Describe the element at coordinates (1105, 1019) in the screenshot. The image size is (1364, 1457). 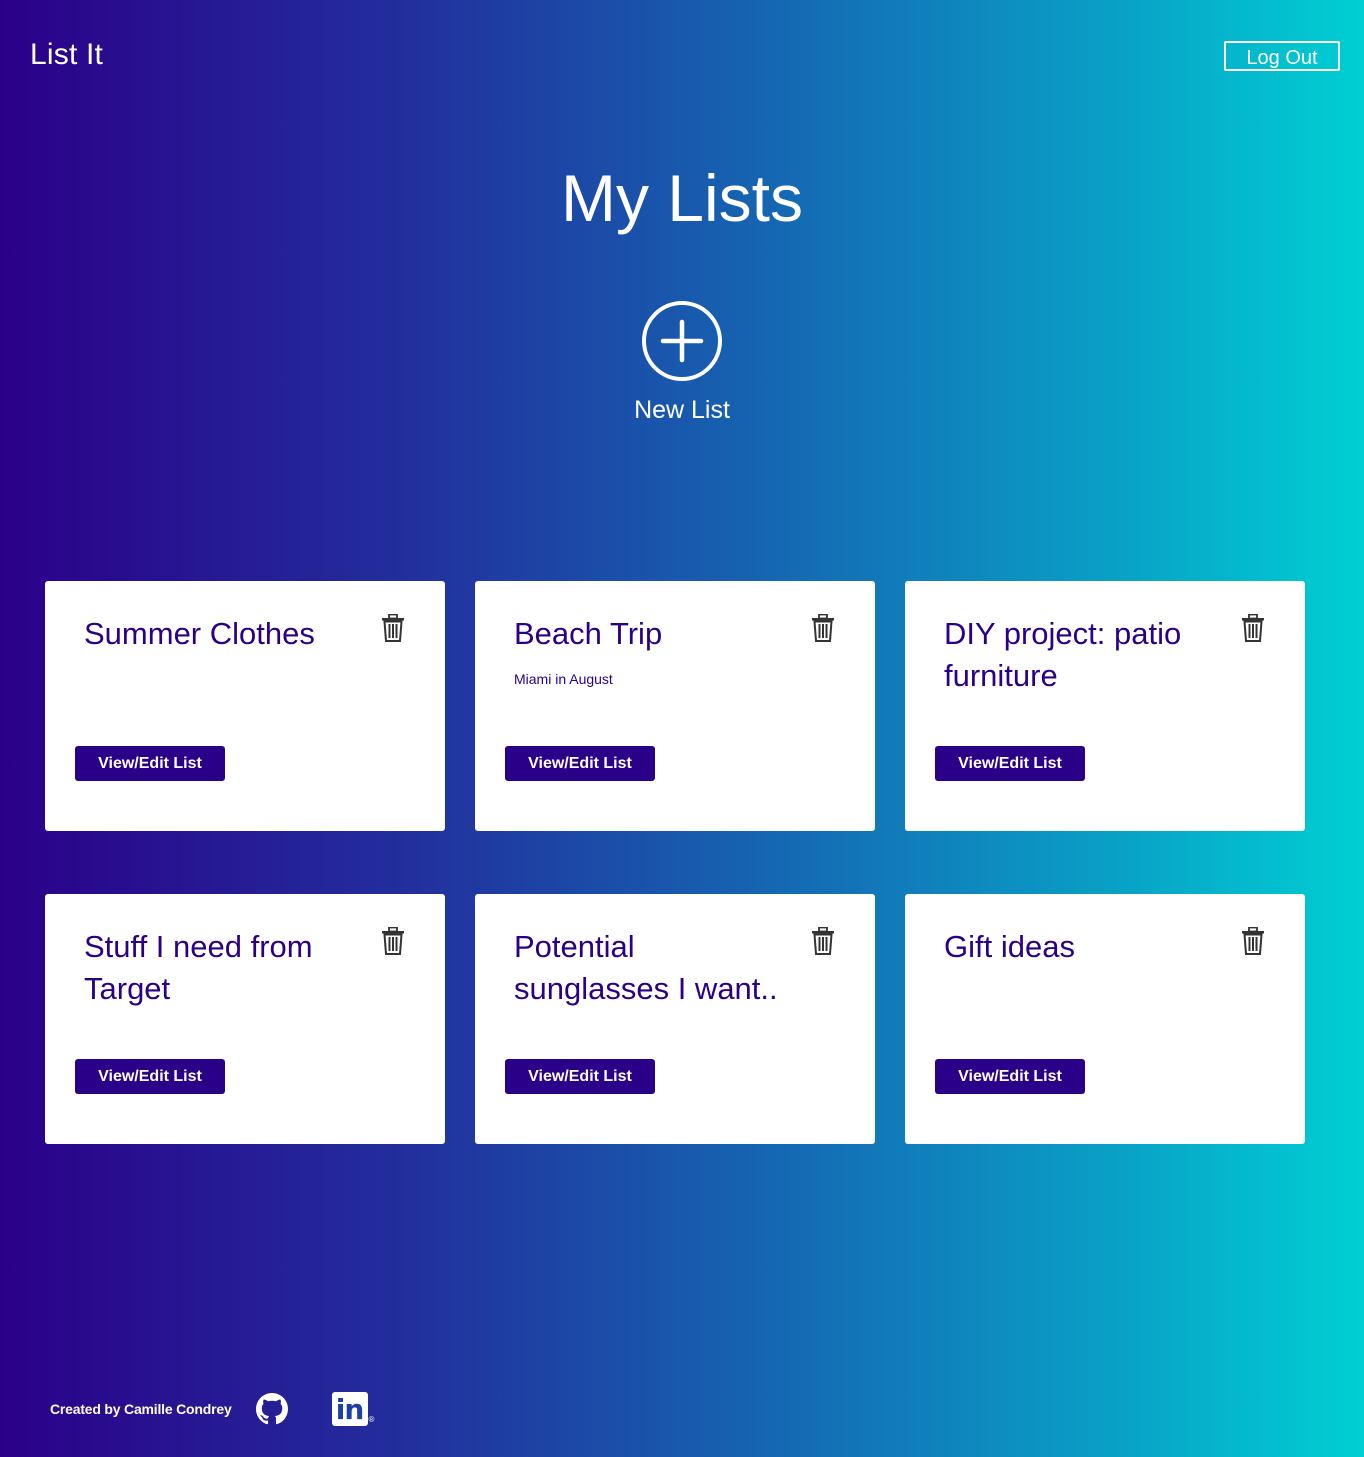
I see `list-card: Gift ideas View/Edit List` at that location.